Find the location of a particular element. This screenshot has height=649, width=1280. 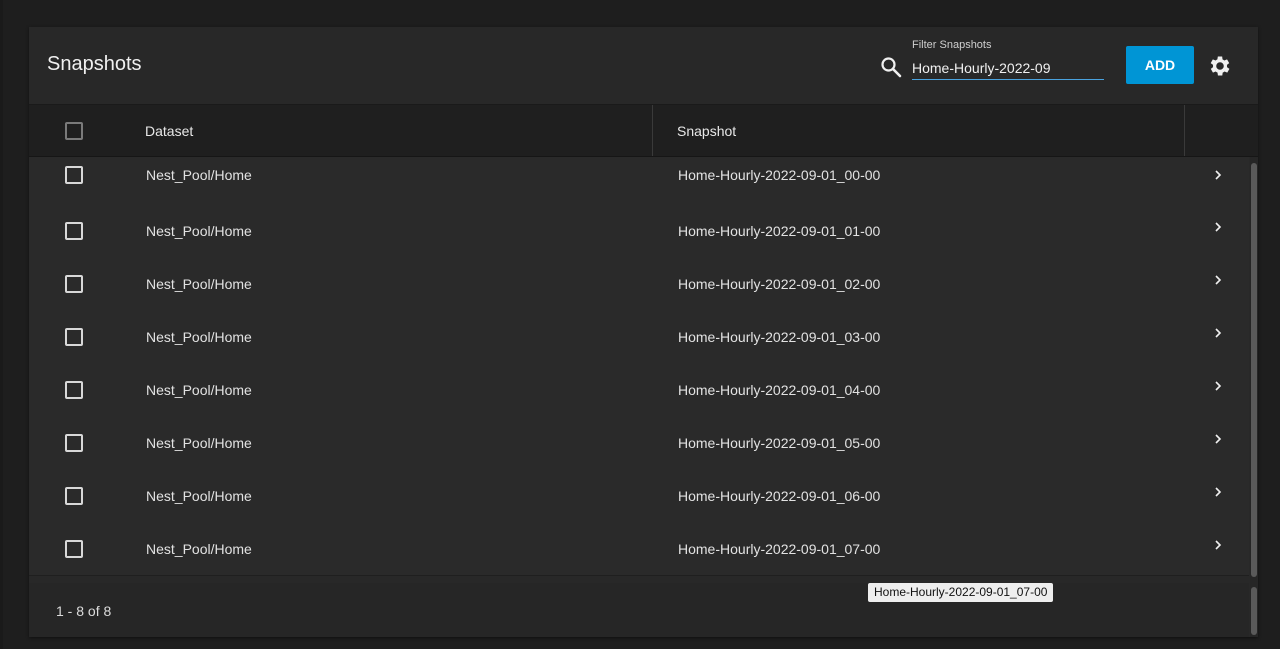

snapshot-cell: Home-Hourly-2022-09-01_00-00 is located at coordinates (779, 175).